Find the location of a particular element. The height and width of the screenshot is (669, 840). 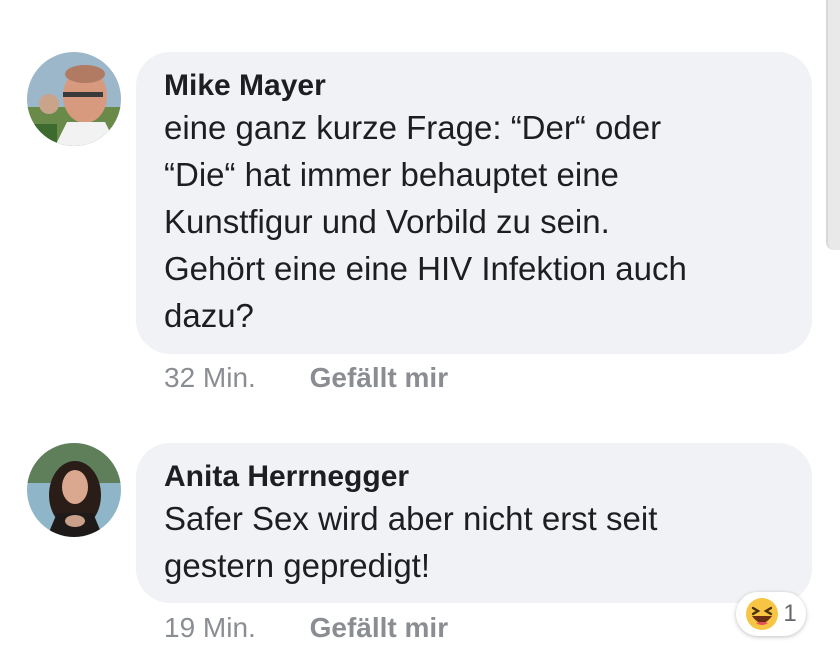

reaction-count: 1 is located at coordinates (790, 613).